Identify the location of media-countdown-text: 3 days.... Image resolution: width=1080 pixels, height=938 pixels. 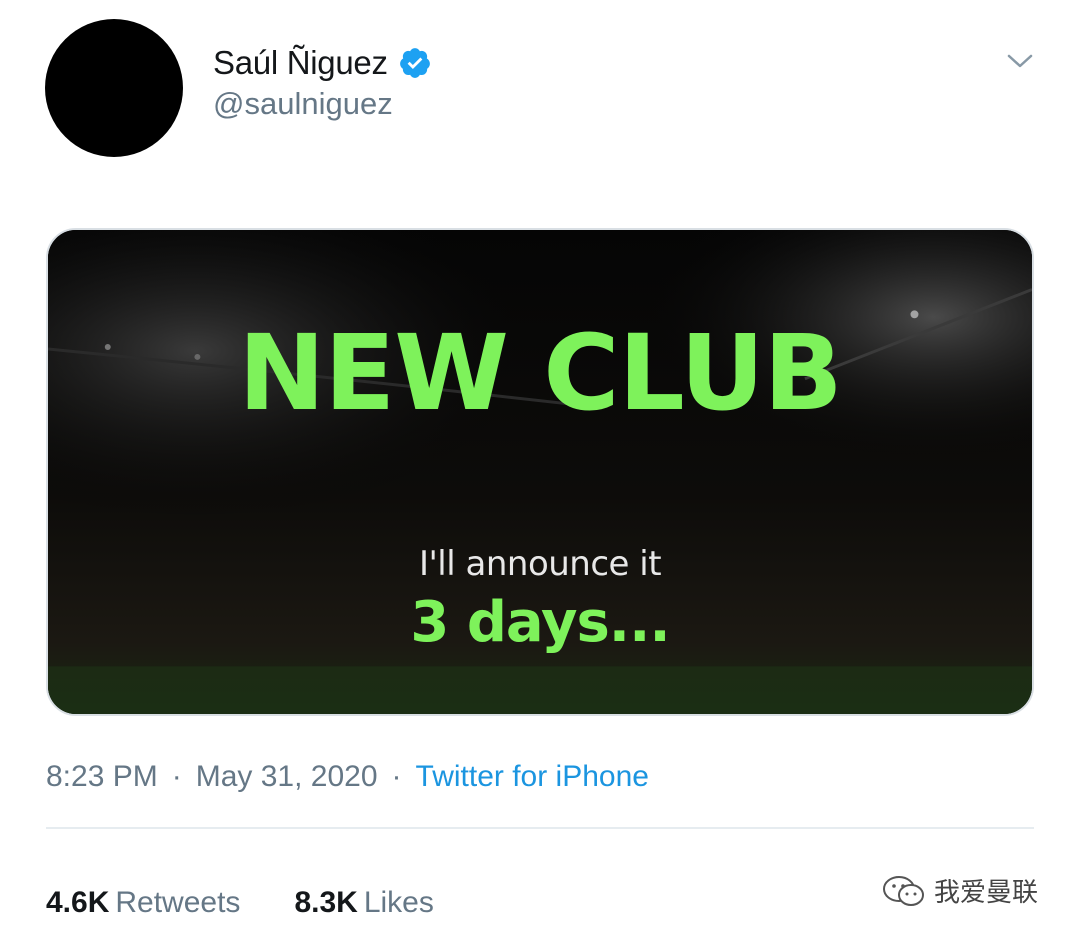
(540, 622).